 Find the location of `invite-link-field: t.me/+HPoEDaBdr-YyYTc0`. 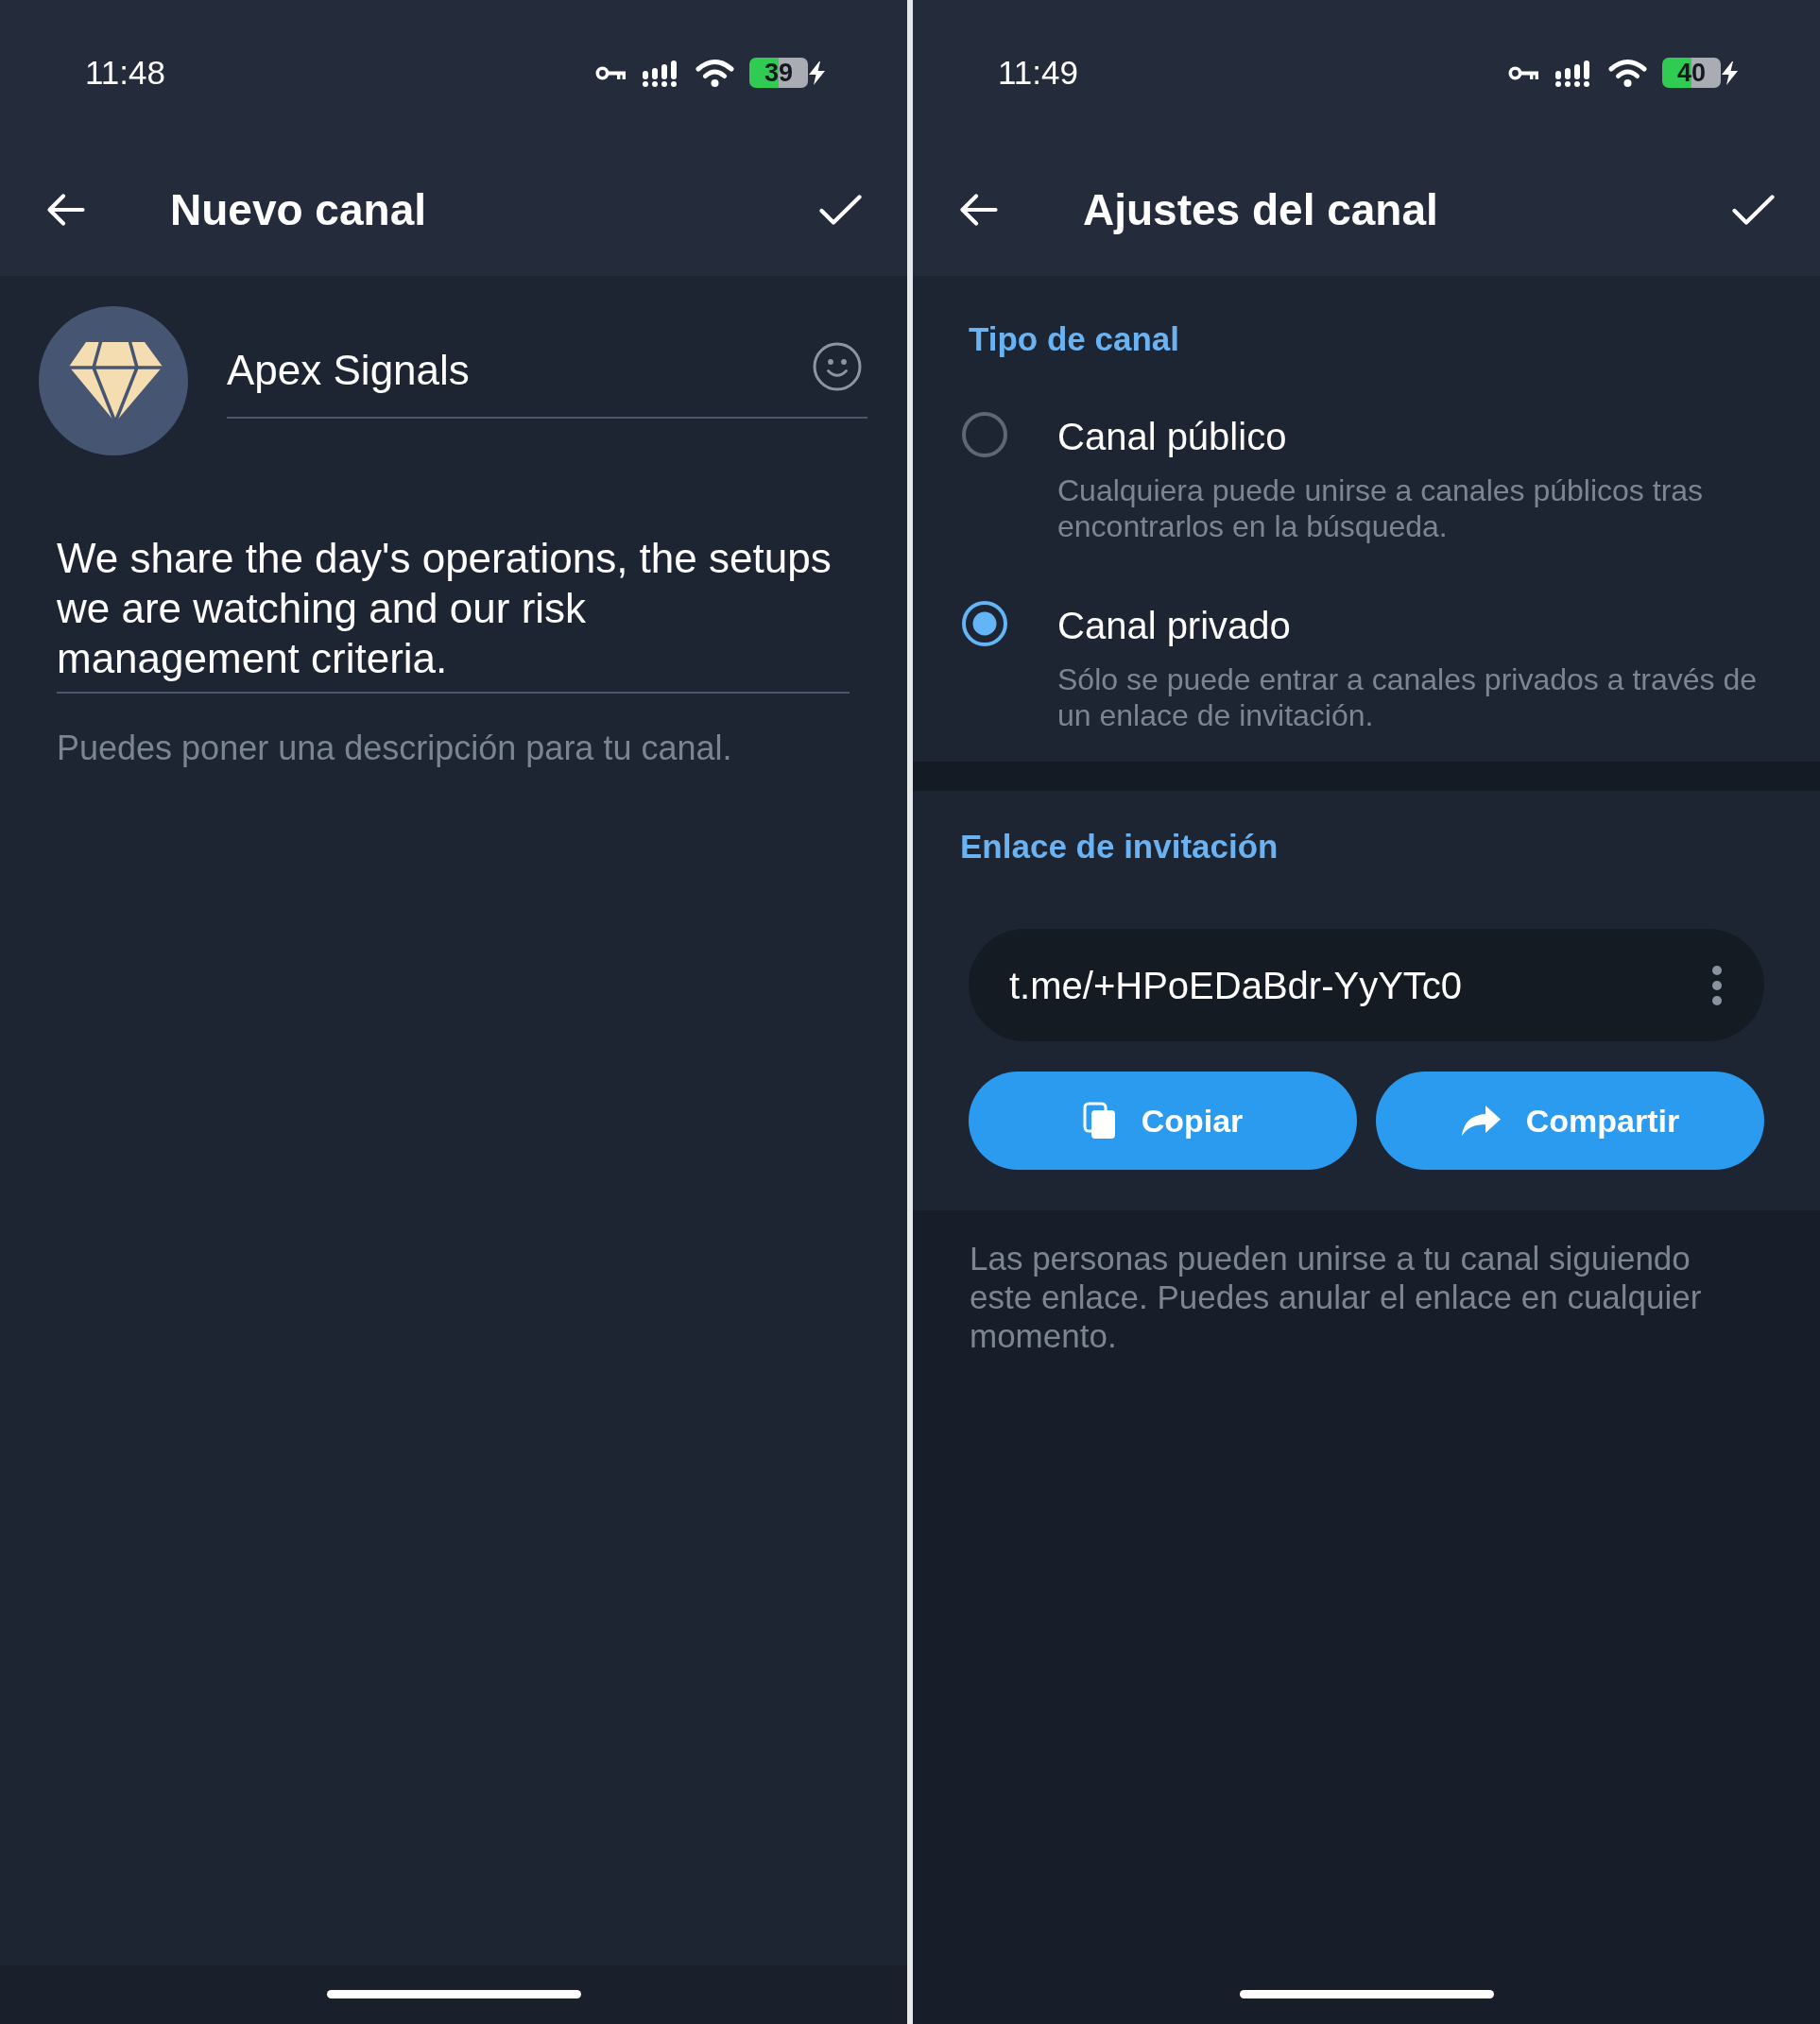

invite-link-field: t.me/+HPoEDaBdr-YyYTc0 is located at coordinates (1366, 985).